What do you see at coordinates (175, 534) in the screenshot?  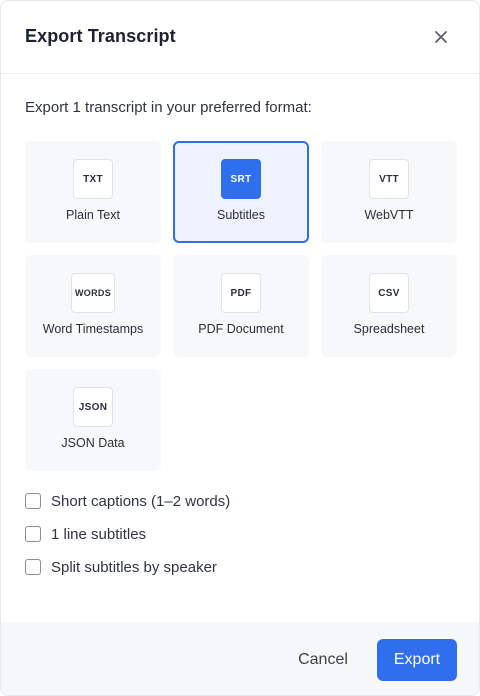 I see `option-one-line-subtitles: 1 line subtitles` at bounding box center [175, 534].